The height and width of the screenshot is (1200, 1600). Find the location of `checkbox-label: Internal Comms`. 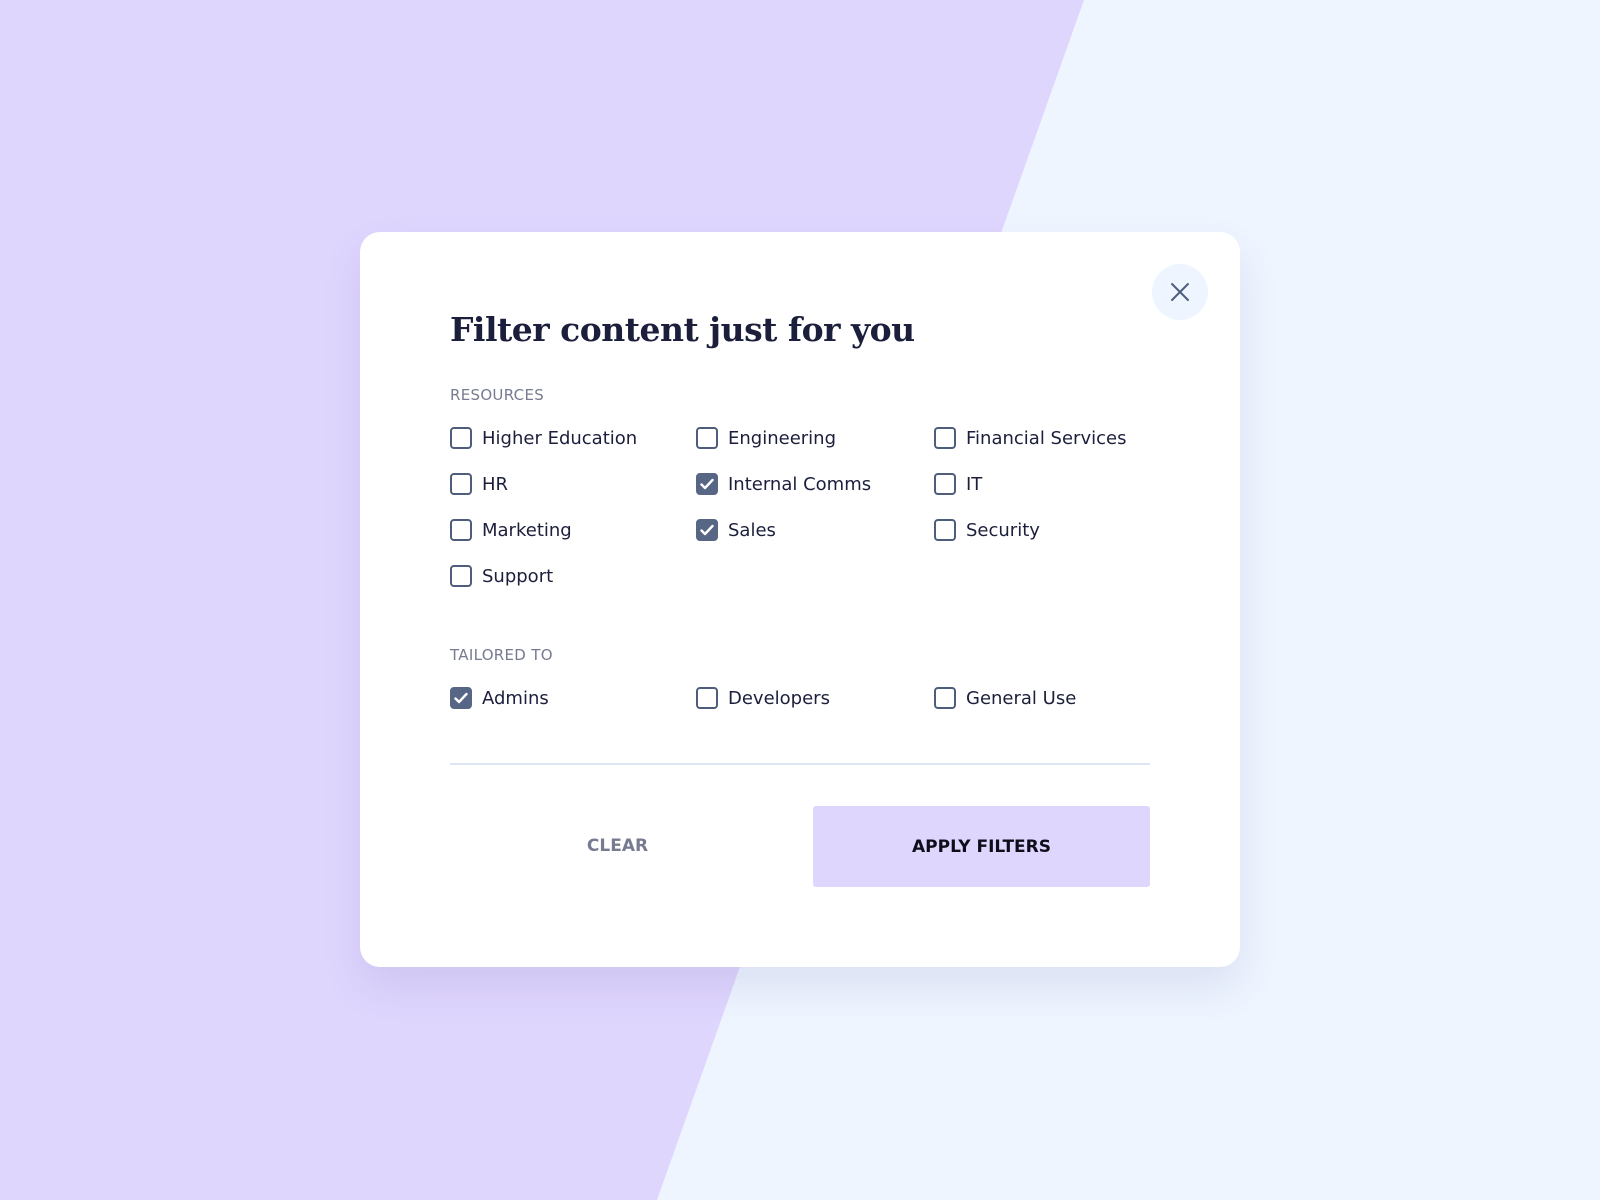

checkbox-label: Internal Comms is located at coordinates (800, 484).